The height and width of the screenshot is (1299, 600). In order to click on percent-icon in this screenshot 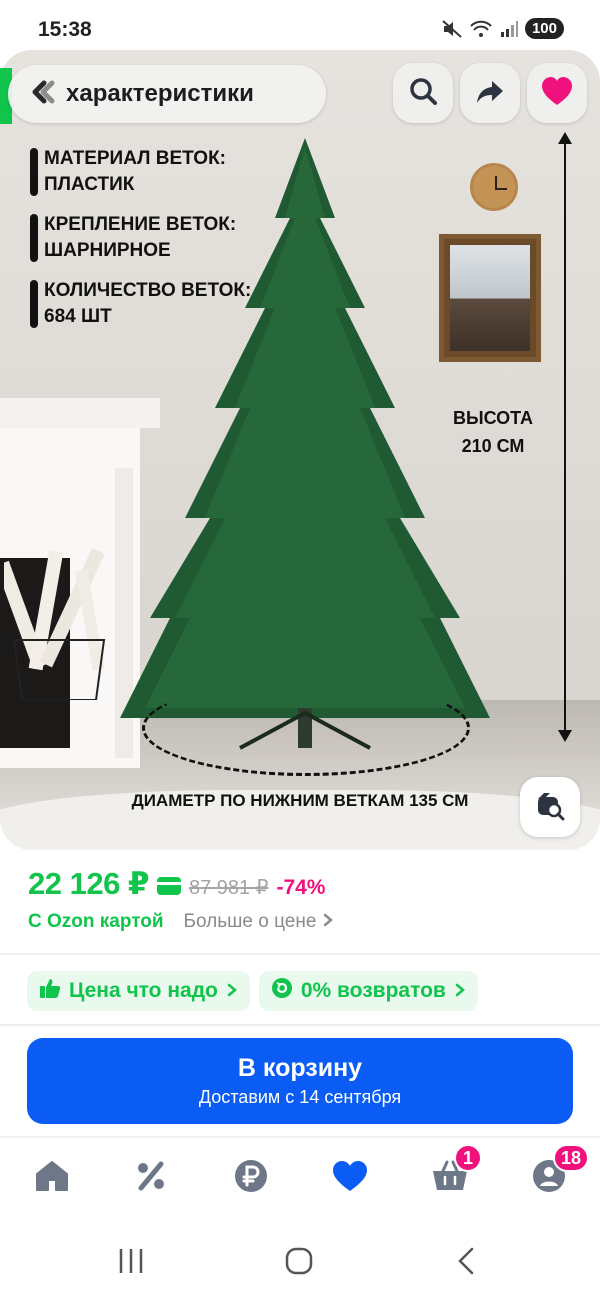, I will do `click(151, 1178)`.